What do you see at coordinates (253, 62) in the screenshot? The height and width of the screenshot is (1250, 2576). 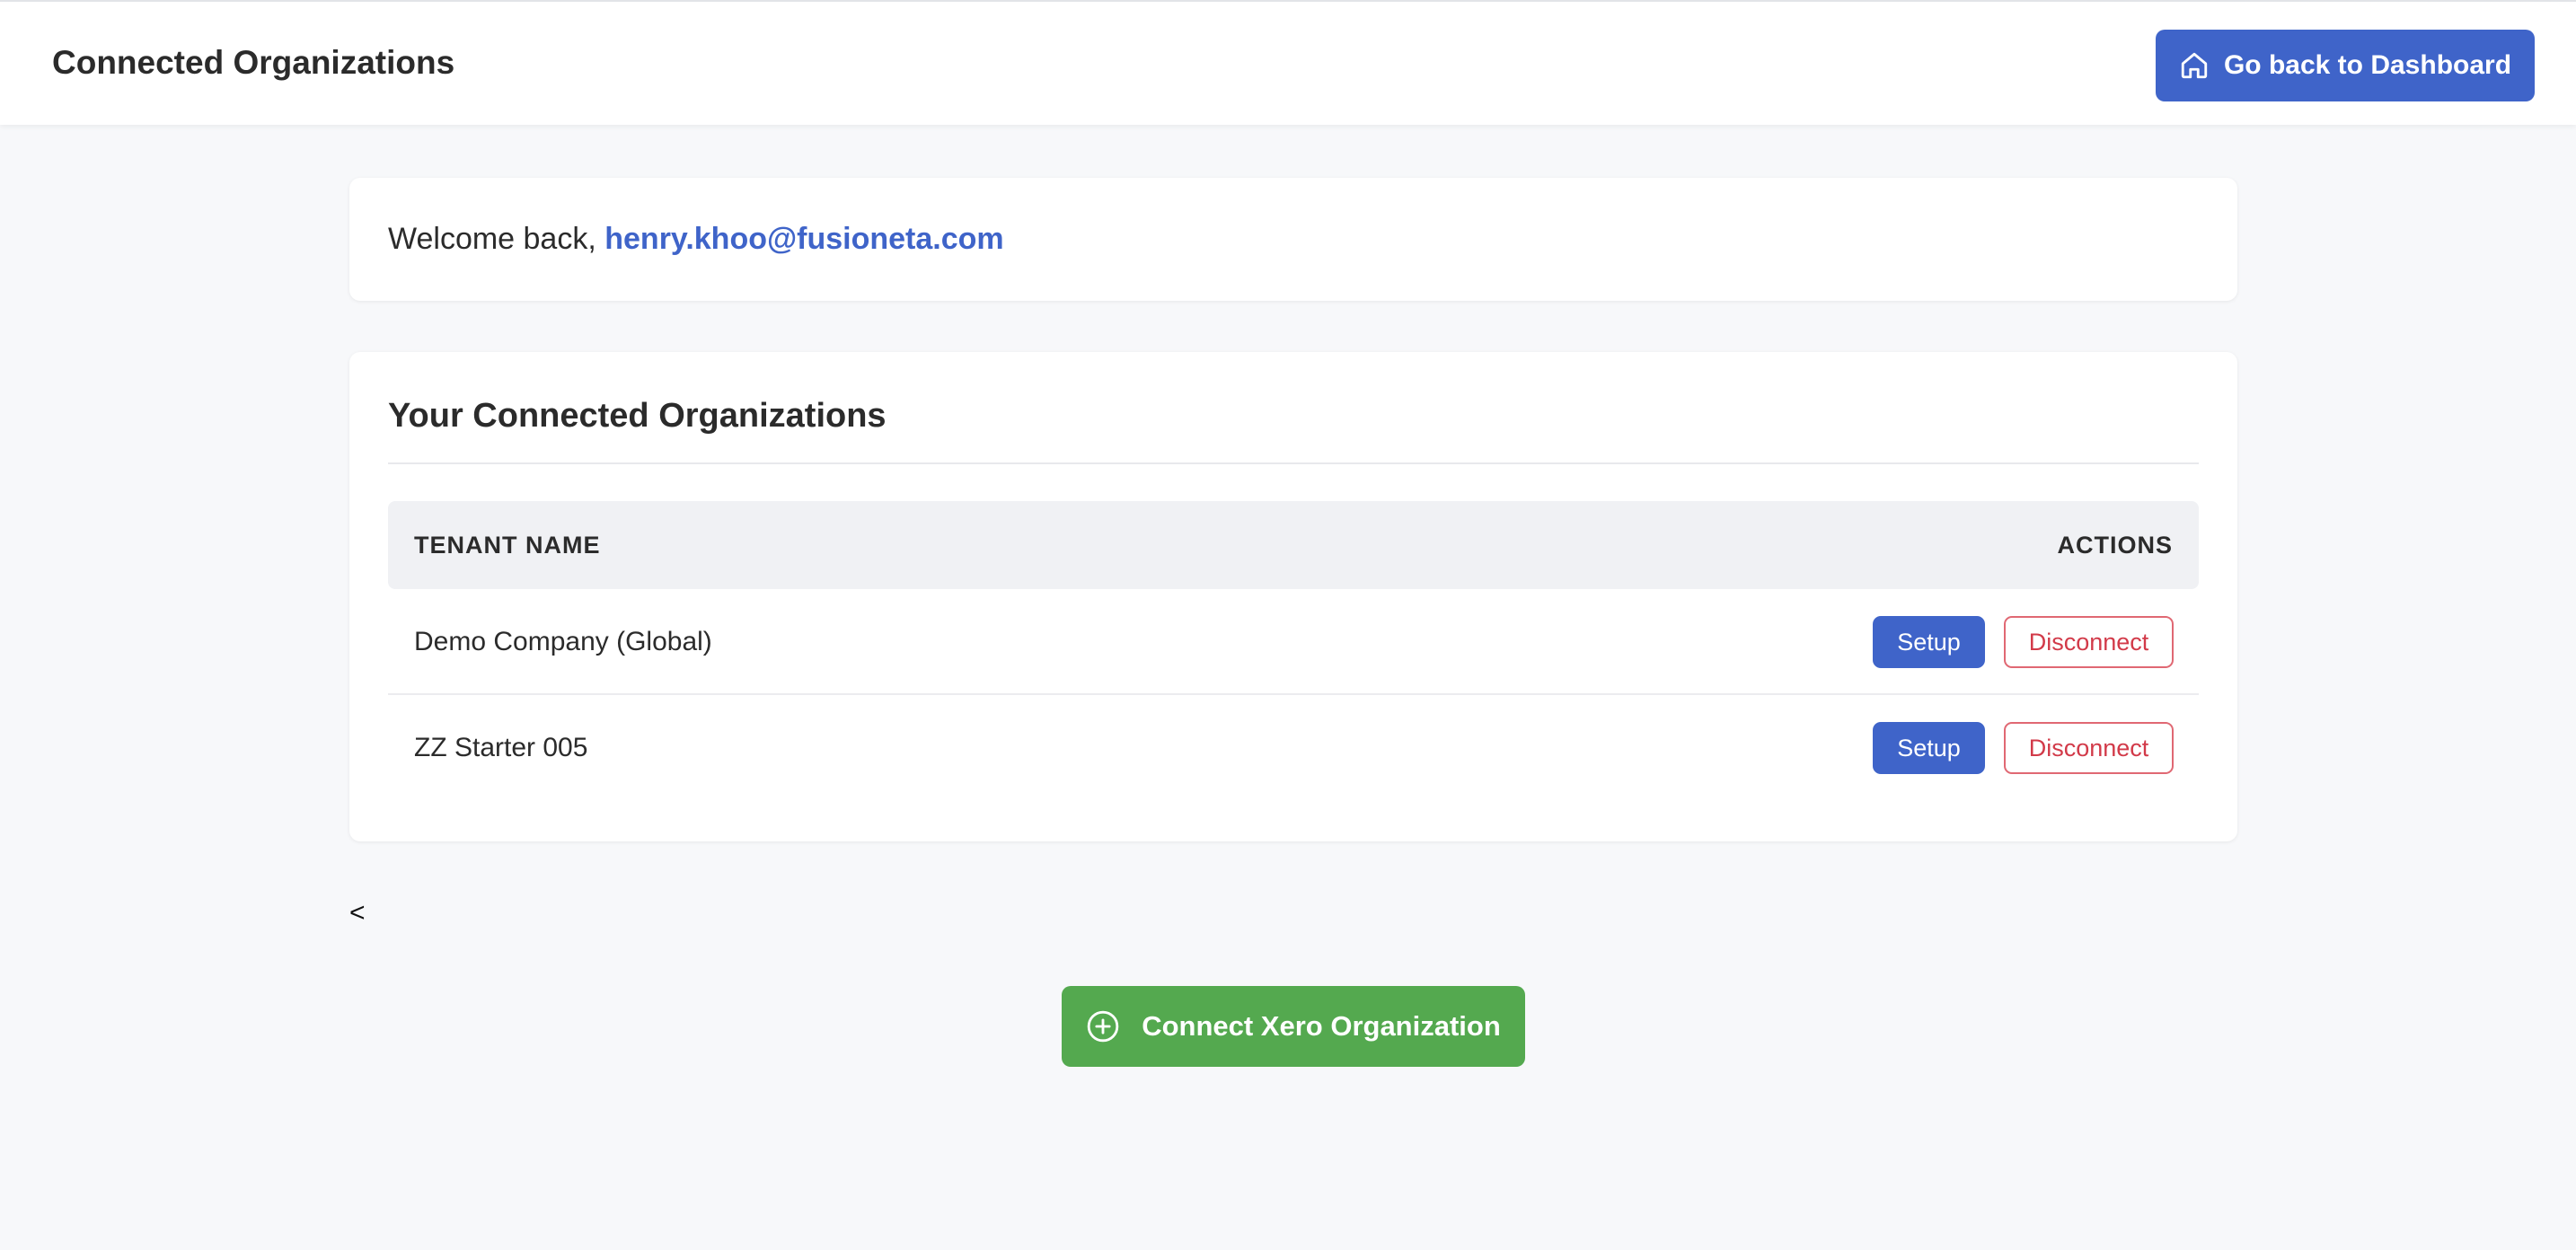 I see `page-title: Connected Organizations` at bounding box center [253, 62].